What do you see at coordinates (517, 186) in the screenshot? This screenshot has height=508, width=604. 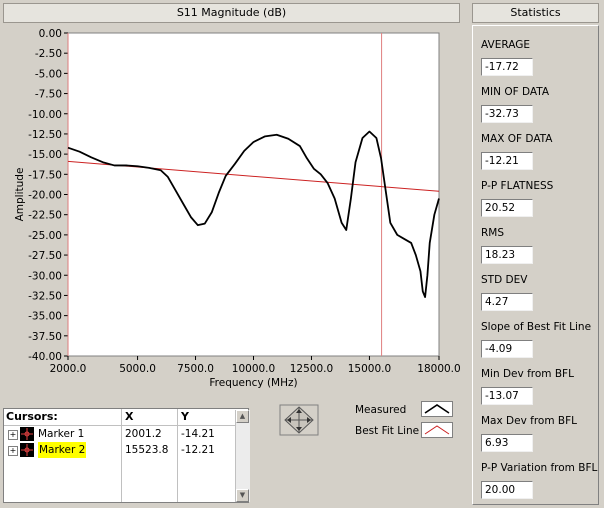 I see `stat-label: P-P FLATNESS` at bounding box center [517, 186].